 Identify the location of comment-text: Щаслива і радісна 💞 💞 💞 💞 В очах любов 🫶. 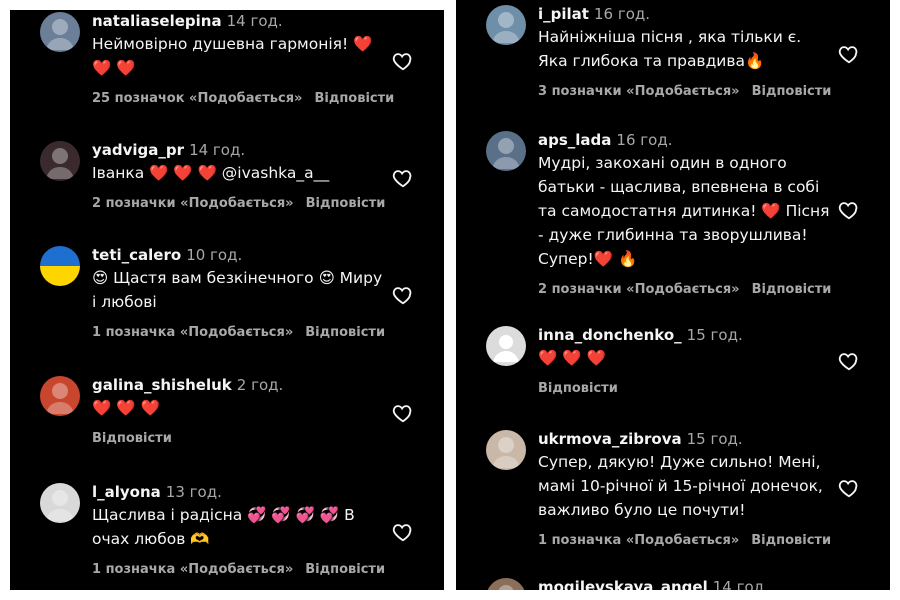
(223, 527).